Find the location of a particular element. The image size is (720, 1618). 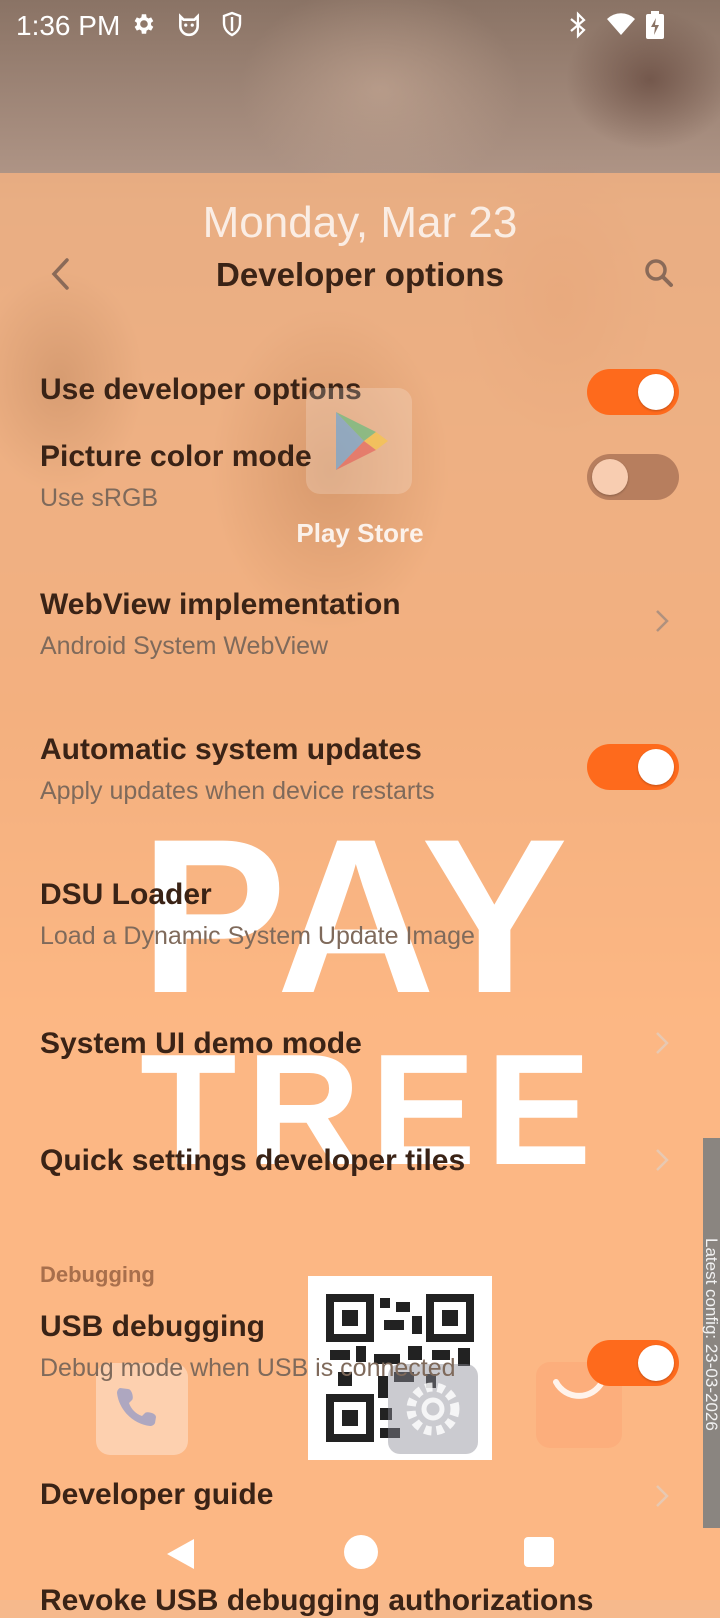

setting-title: System UI demo mode is located at coordinates (201, 1043).